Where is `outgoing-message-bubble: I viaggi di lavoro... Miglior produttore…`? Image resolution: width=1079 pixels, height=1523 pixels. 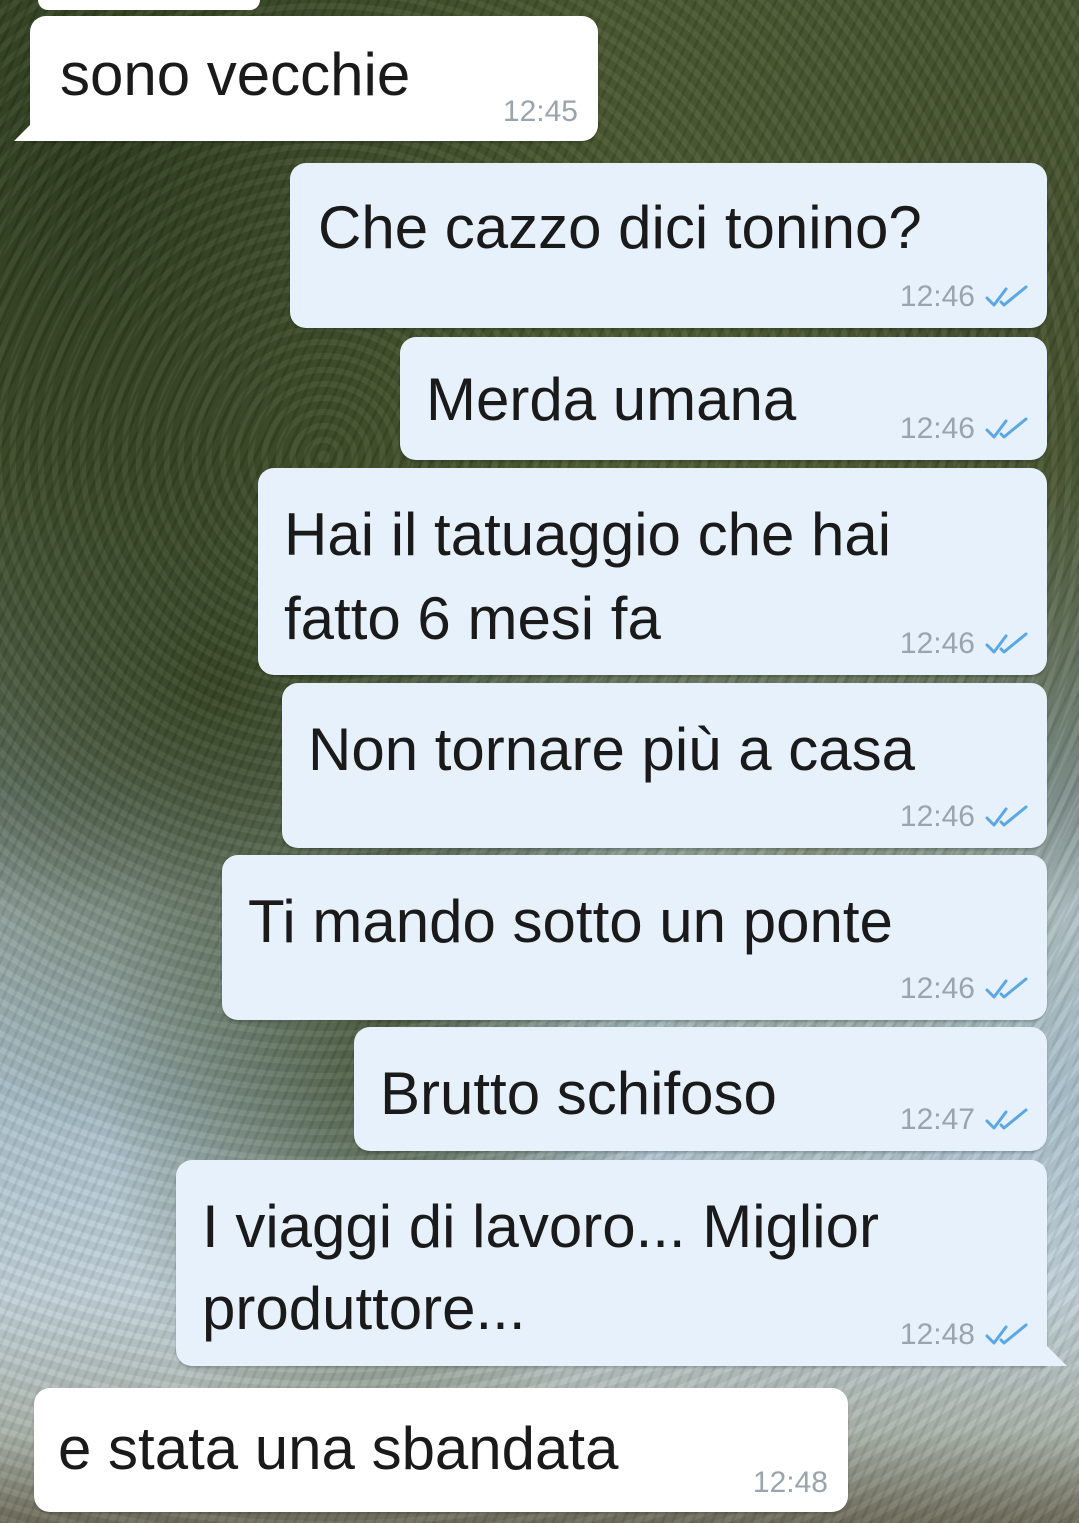
outgoing-message-bubble: I viaggi di lavoro... Miglior produttore… is located at coordinates (611, 1263).